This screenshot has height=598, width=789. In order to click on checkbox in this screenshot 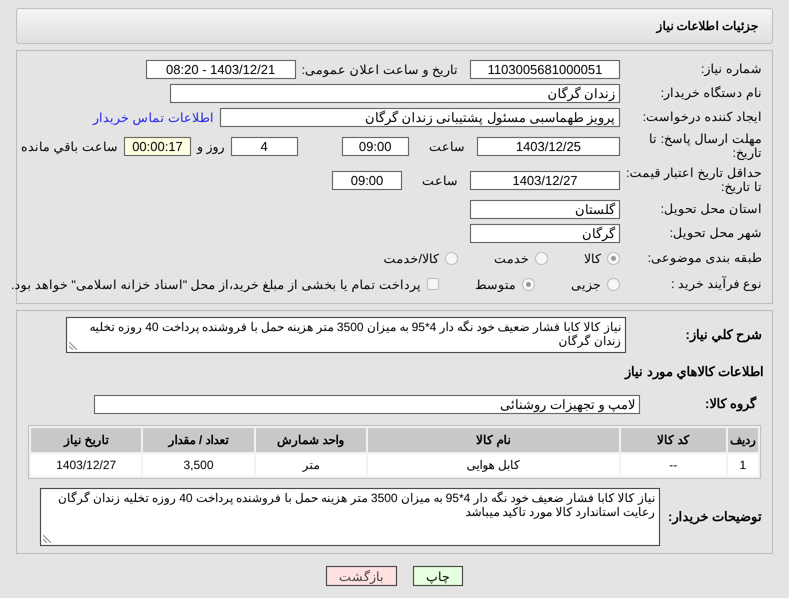, I will do `click(433, 284)`.